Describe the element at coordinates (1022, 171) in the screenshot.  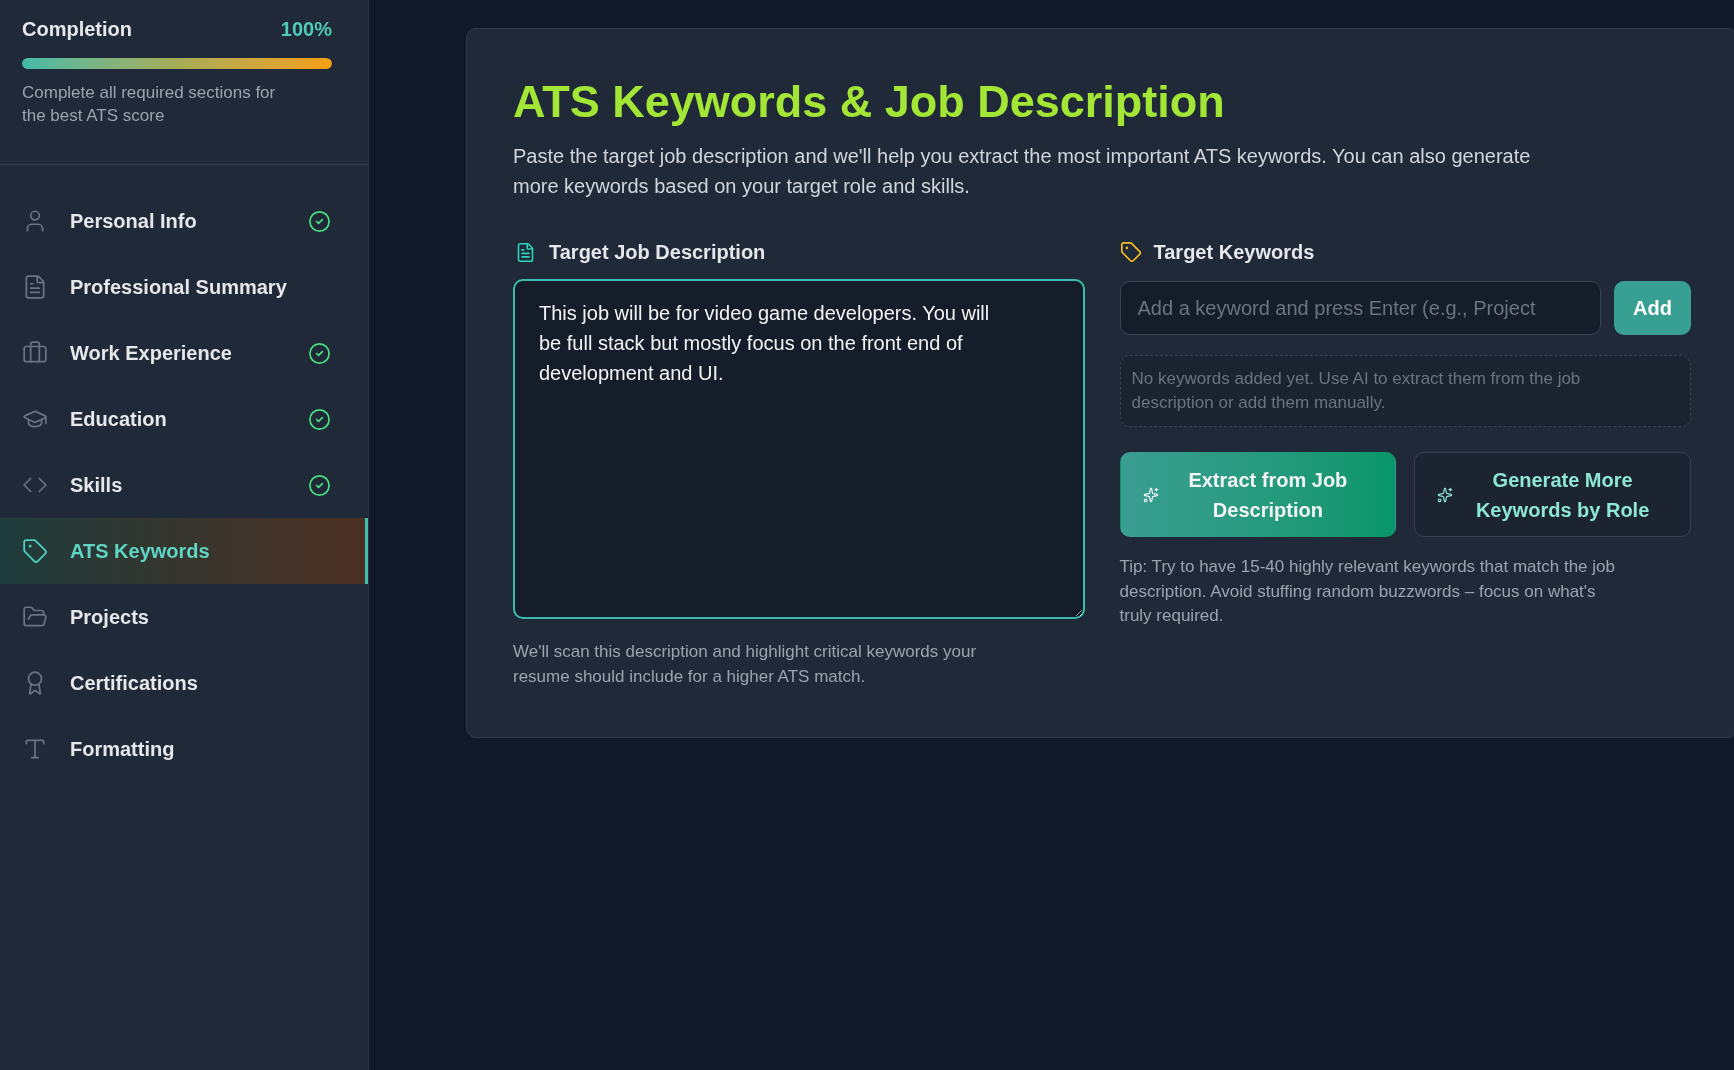
I see `page-description: Paste the target job description and we'll help you extract the most important ATS keywords. You can also generate more keywords based on your target role and skills.` at that location.